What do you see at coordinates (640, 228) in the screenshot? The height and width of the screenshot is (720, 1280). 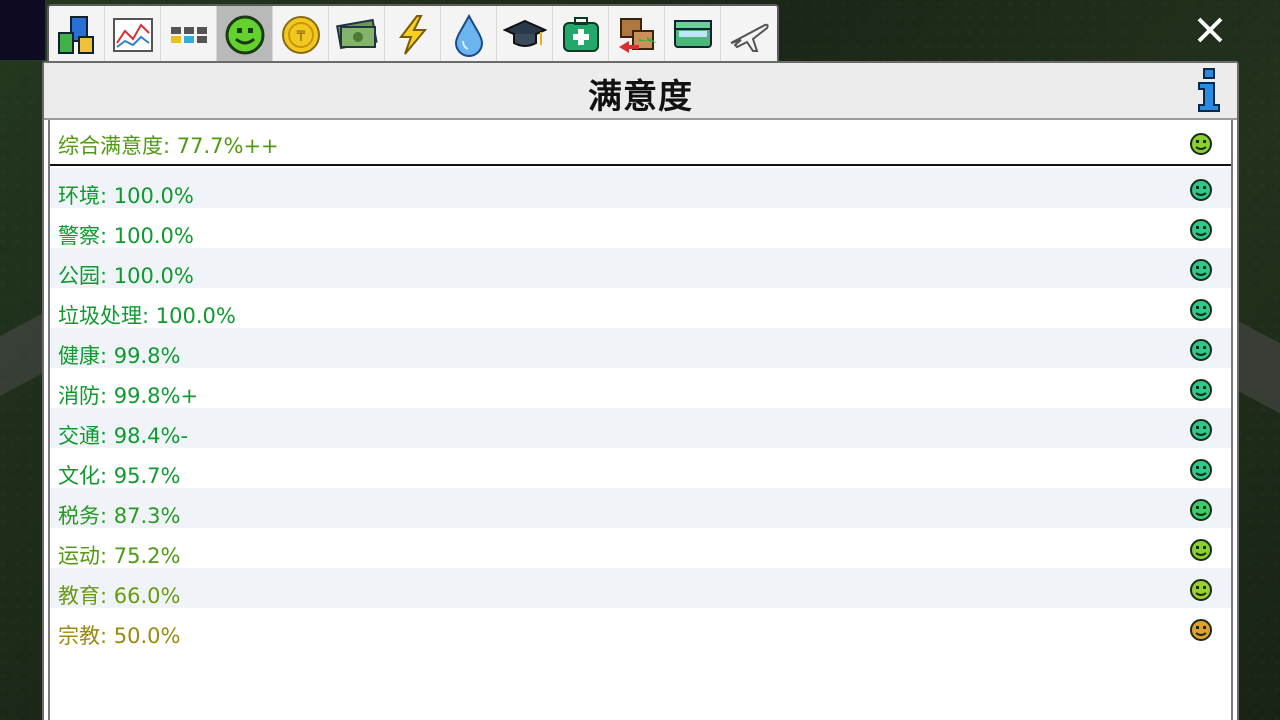 I see `satisfaction-row: 警察: 100.0%` at bounding box center [640, 228].